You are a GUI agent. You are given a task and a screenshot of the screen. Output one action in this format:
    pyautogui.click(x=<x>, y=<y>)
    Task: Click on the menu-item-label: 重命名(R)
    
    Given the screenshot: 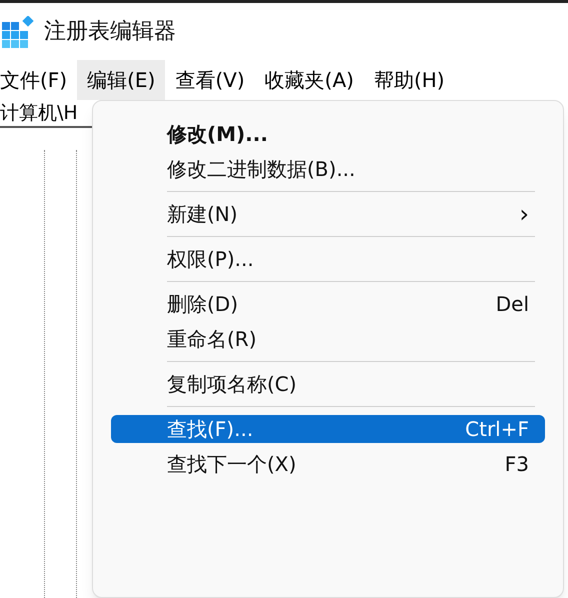 What is the action you would take?
    pyautogui.click(x=212, y=339)
    